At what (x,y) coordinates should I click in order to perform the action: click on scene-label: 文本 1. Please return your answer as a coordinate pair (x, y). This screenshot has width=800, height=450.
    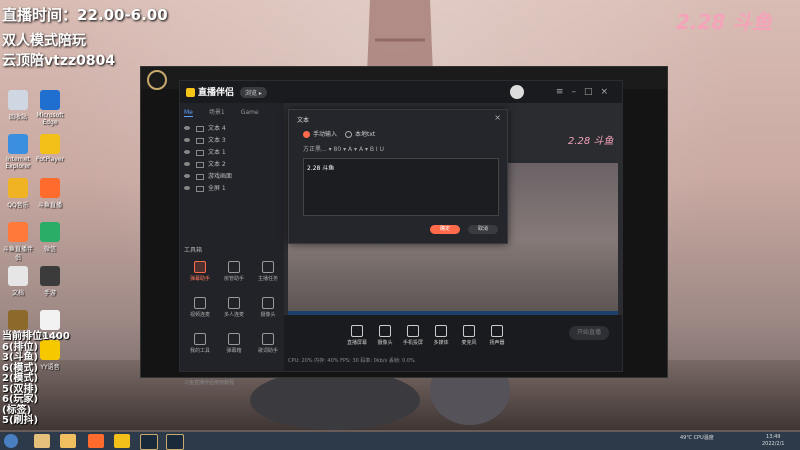
    Looking at the image, I should click on (217, 152).